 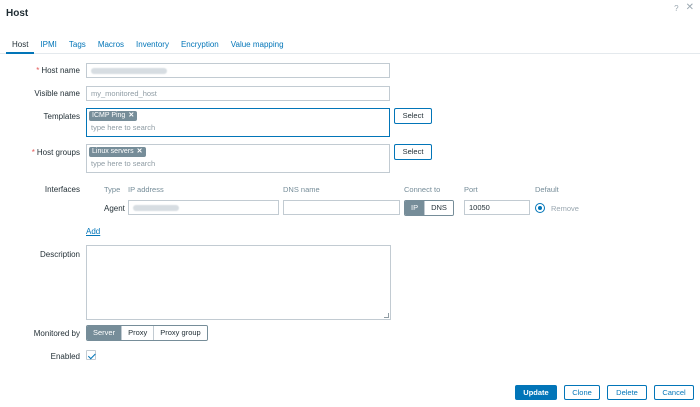 I want to click on monitored-by-server-option: Server, so click(x=104, y=333).